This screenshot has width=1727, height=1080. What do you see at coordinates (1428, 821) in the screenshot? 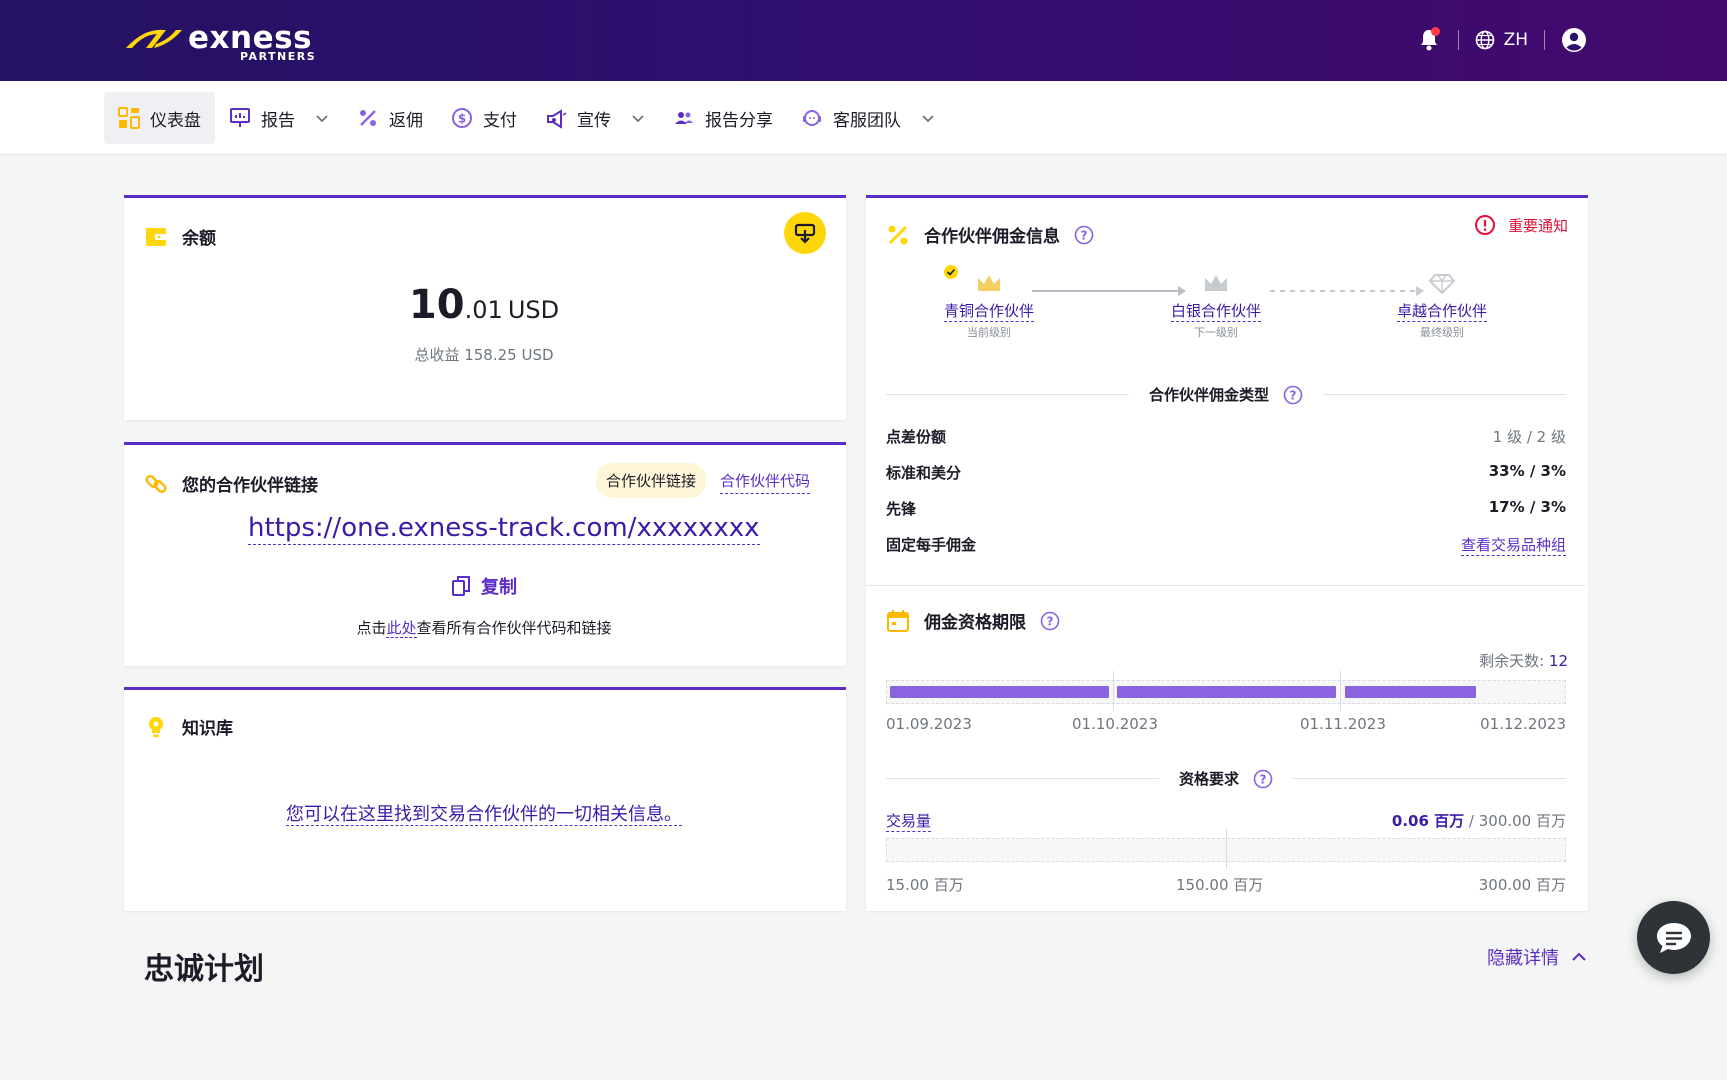
I see `volume-current: 0.06 百万` at bounding box center [1428, 821].